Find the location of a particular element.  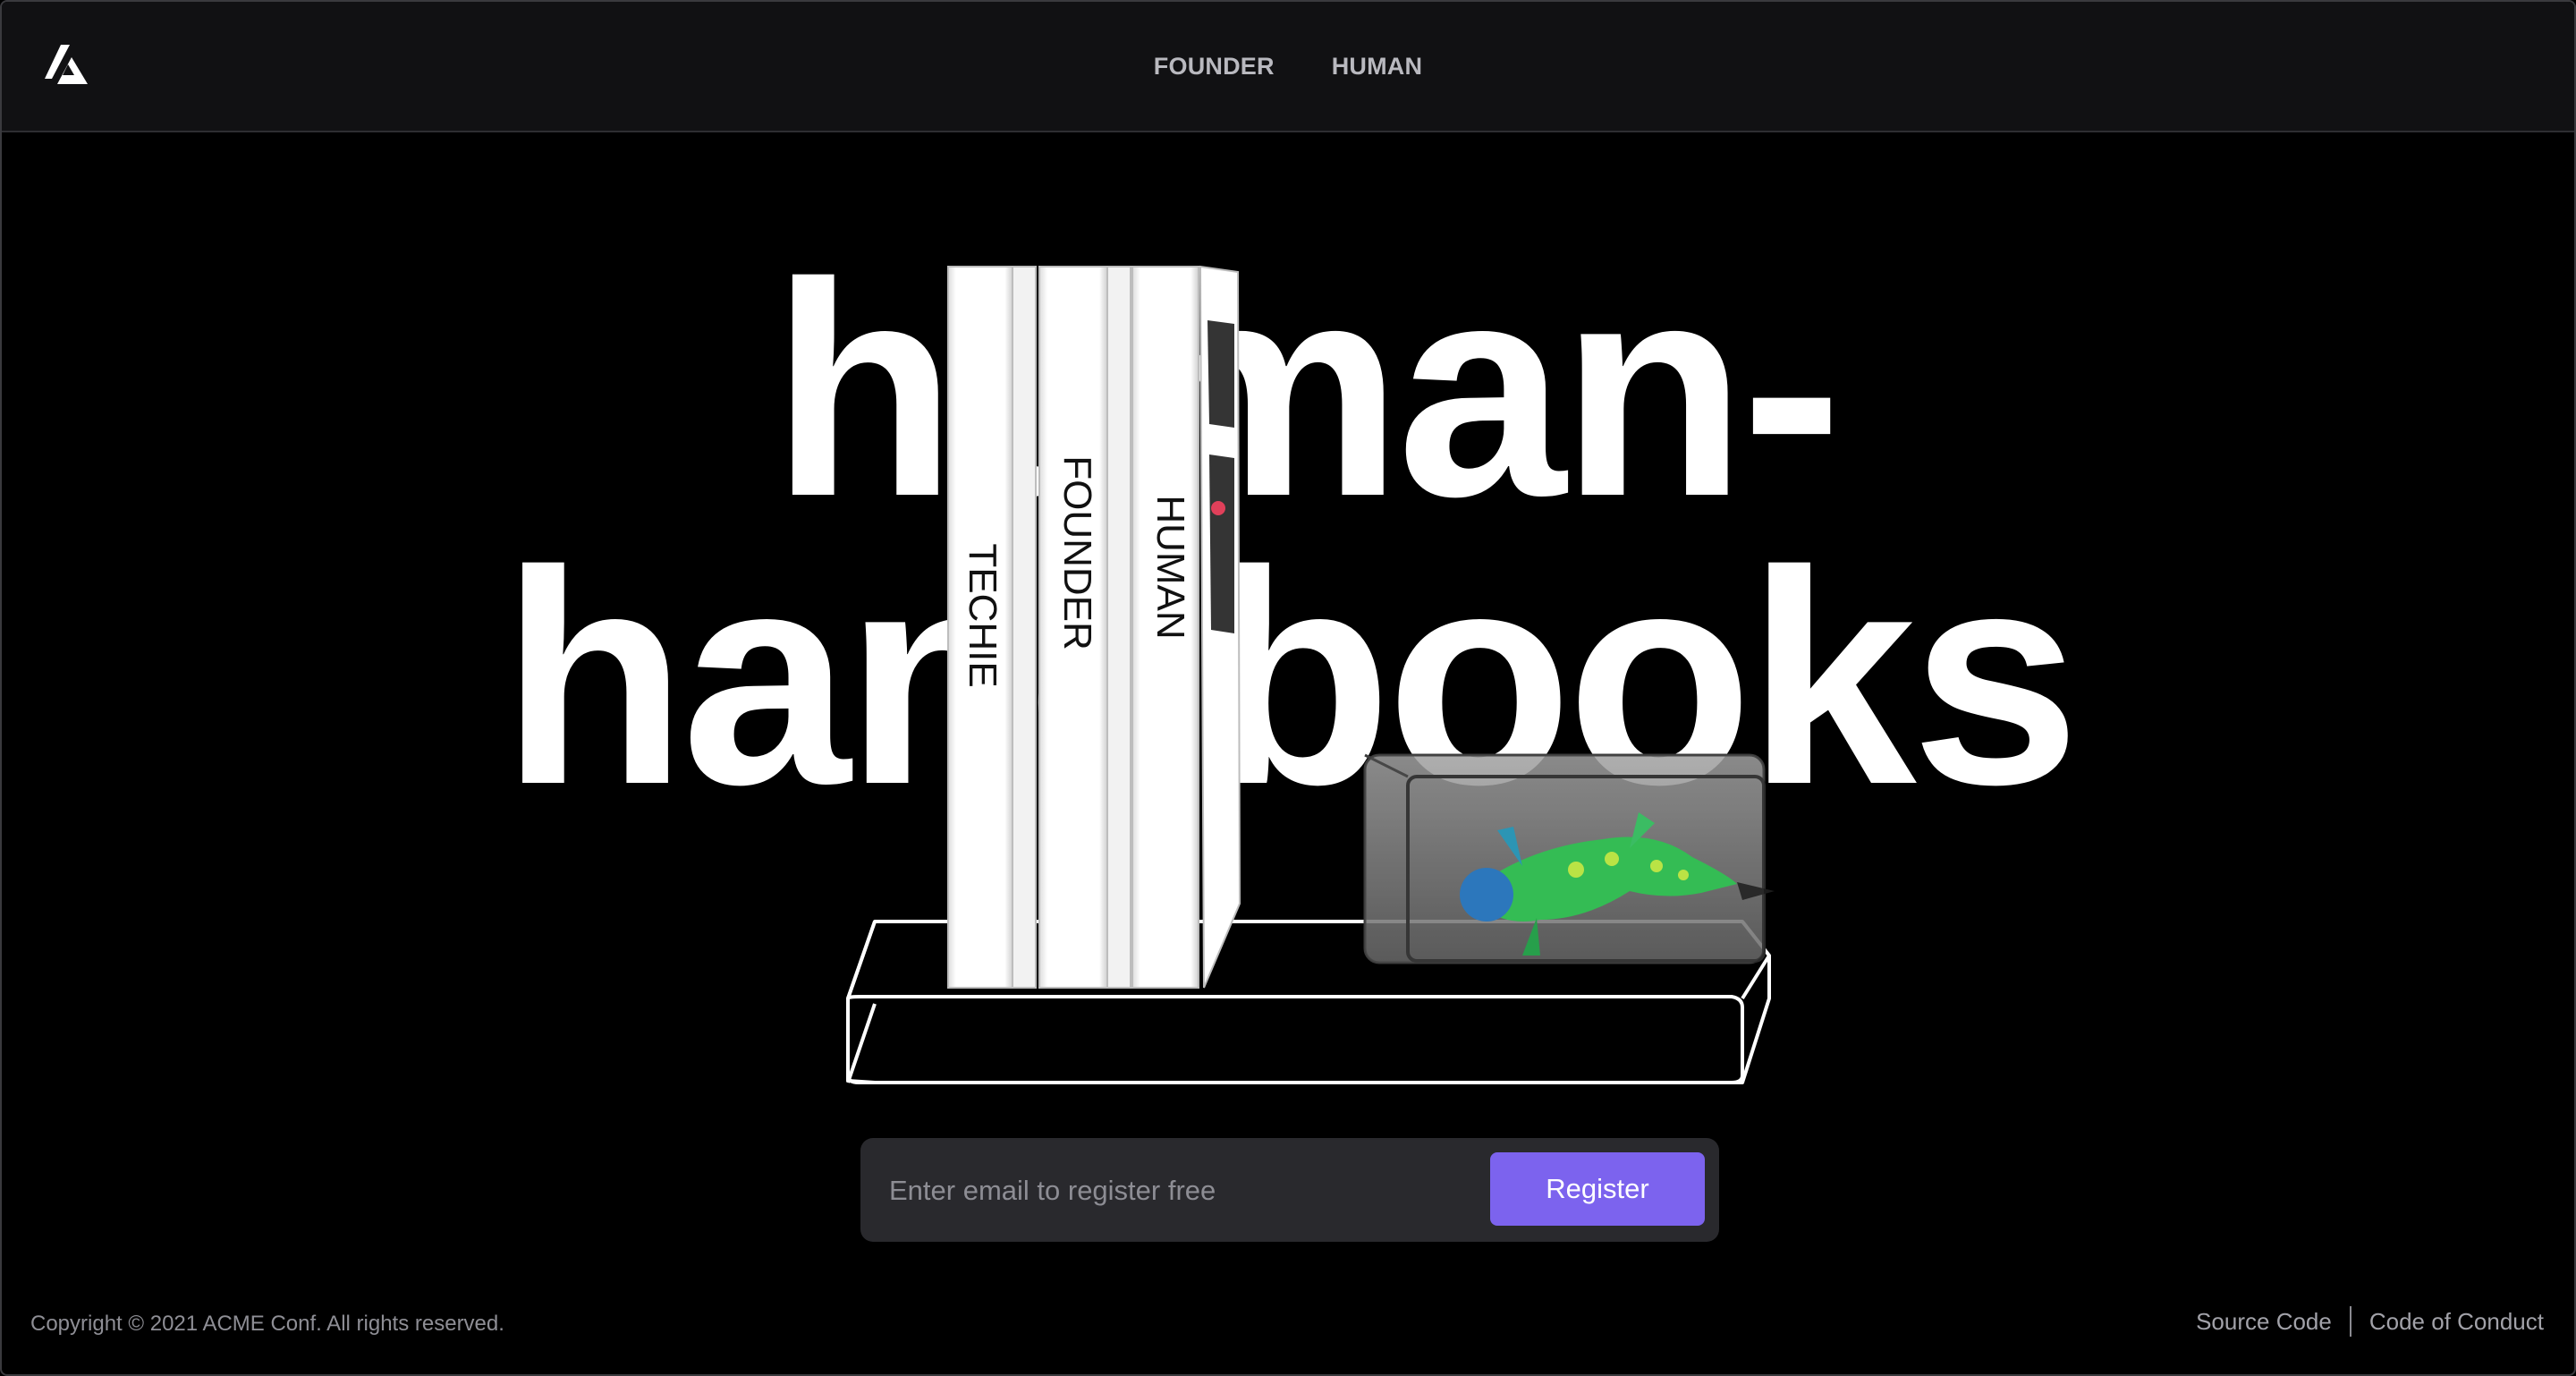

email-input is located at coordinates (1166, 1191).